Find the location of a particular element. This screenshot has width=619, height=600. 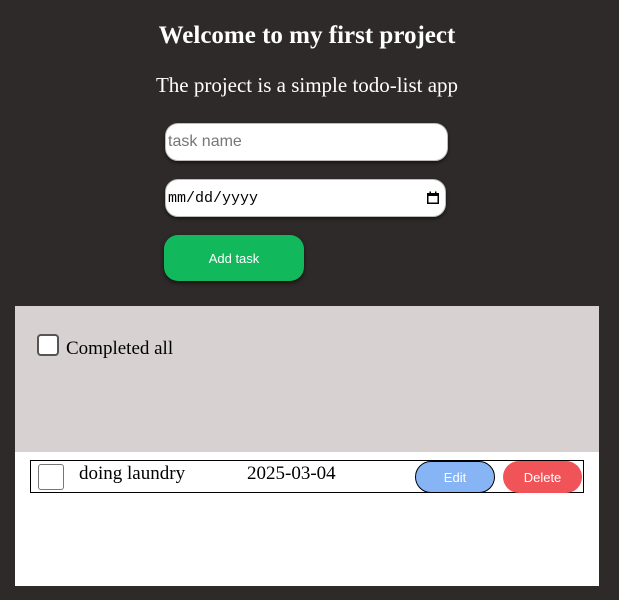

edit-button: Edit is located at coordinates (455, 477).